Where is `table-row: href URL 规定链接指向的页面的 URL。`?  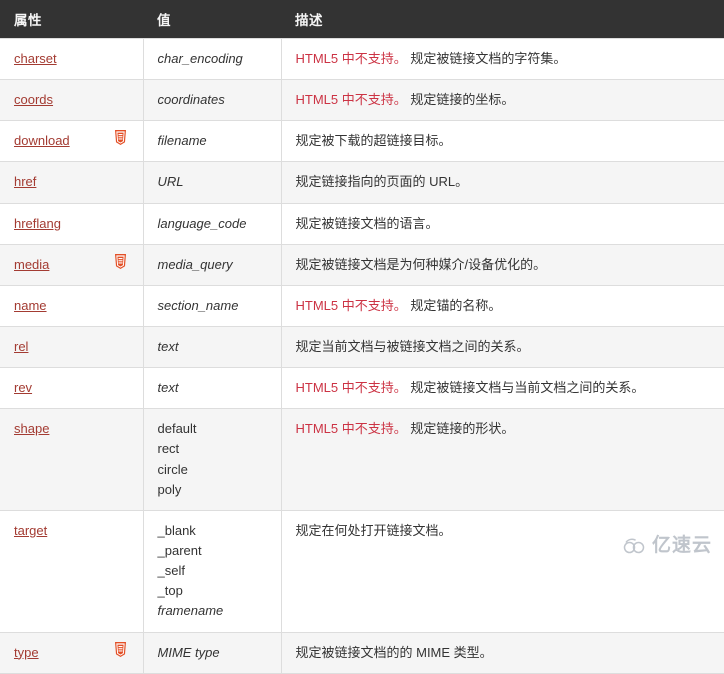
table-row: href URL 规定链接指向的页面的 URL。 is located at coordinates (362, 182).